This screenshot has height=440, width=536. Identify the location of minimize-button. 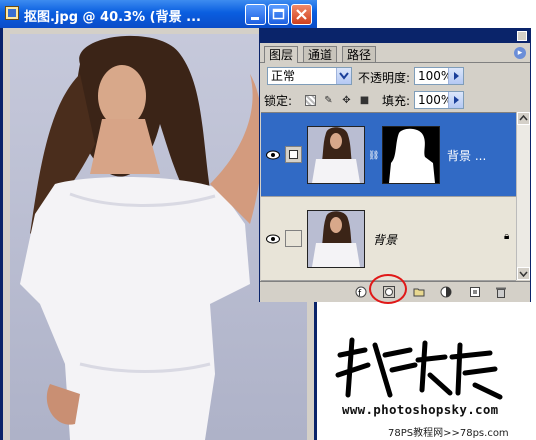
(255, 14).